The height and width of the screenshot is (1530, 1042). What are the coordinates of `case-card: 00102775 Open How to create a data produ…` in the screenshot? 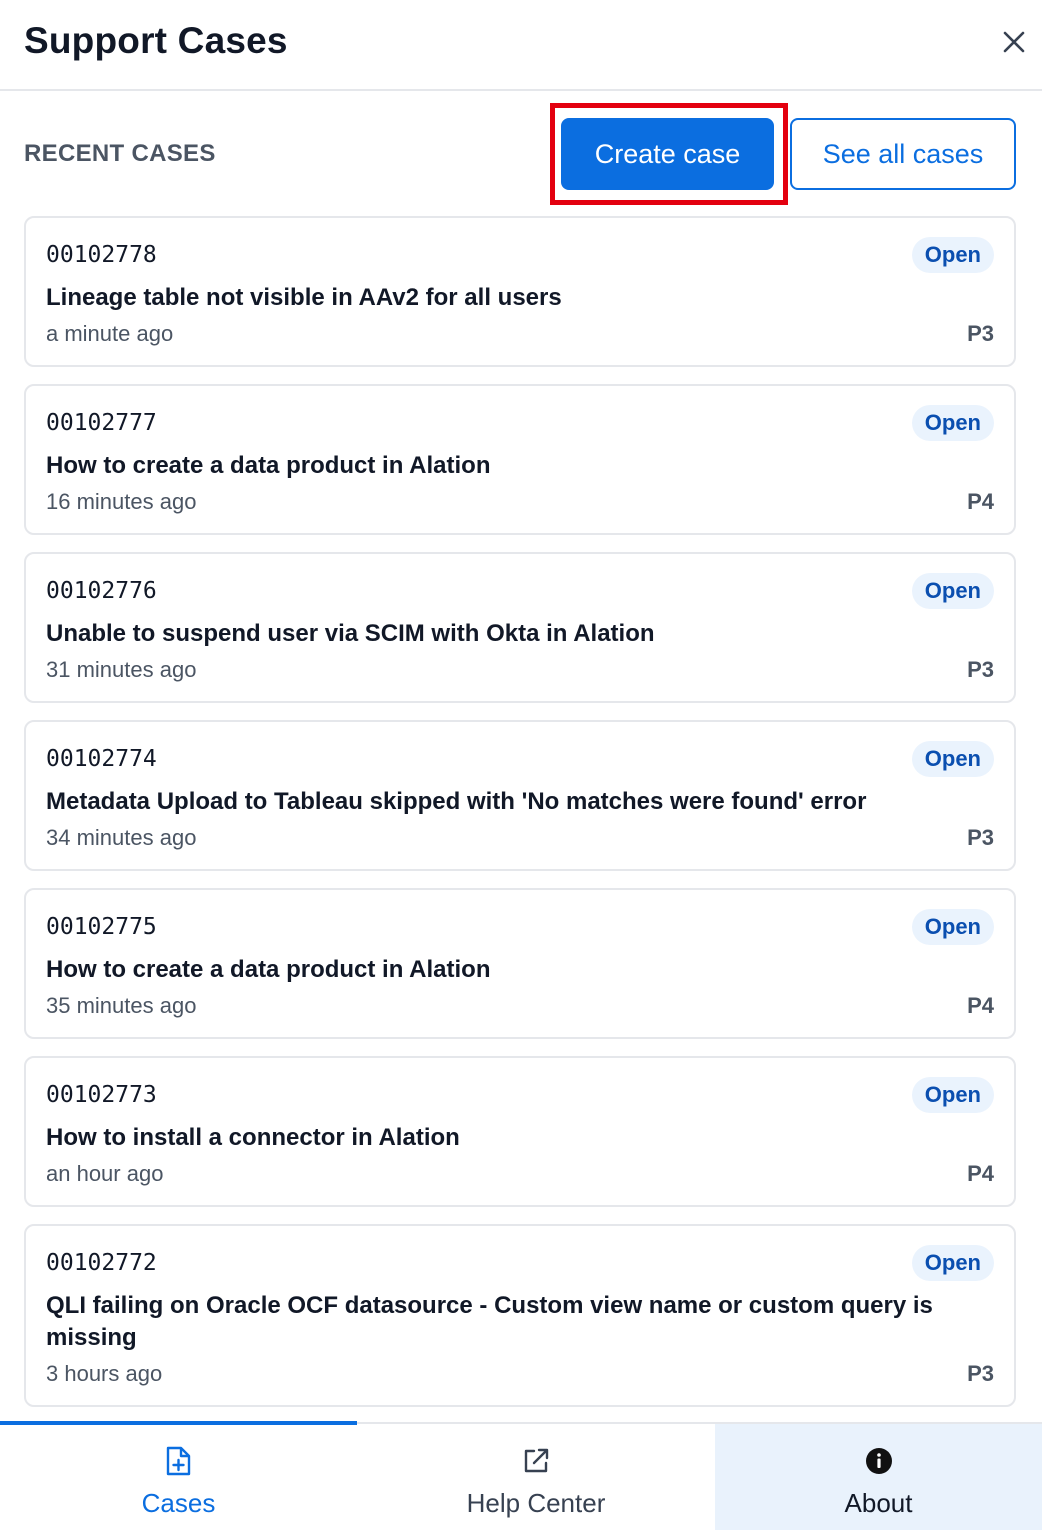 It's located at (520, 963).